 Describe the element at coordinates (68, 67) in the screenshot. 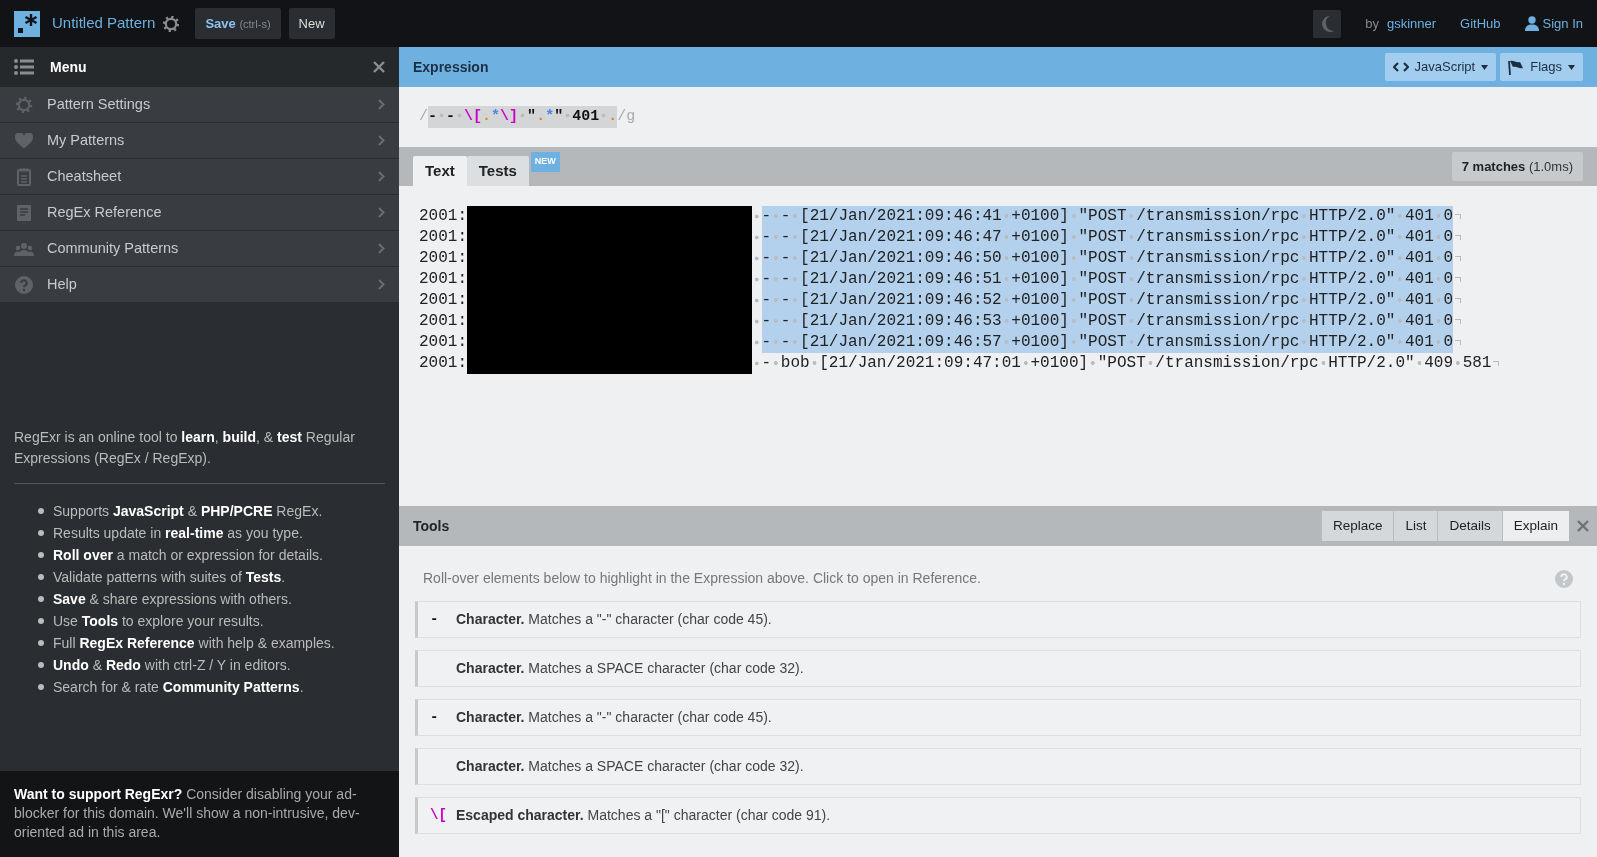

I see `menu-title: Menu` at that location.